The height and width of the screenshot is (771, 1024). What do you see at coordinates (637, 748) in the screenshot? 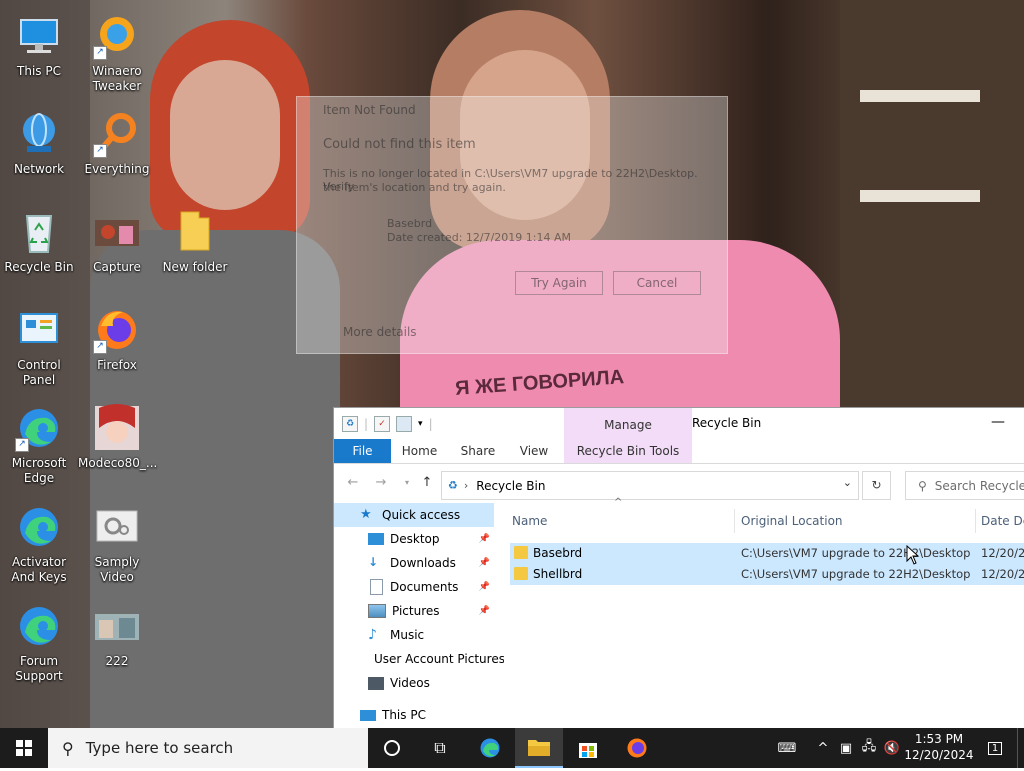
I see `taskbar-firefox-button` at bounding box center [637, 748].